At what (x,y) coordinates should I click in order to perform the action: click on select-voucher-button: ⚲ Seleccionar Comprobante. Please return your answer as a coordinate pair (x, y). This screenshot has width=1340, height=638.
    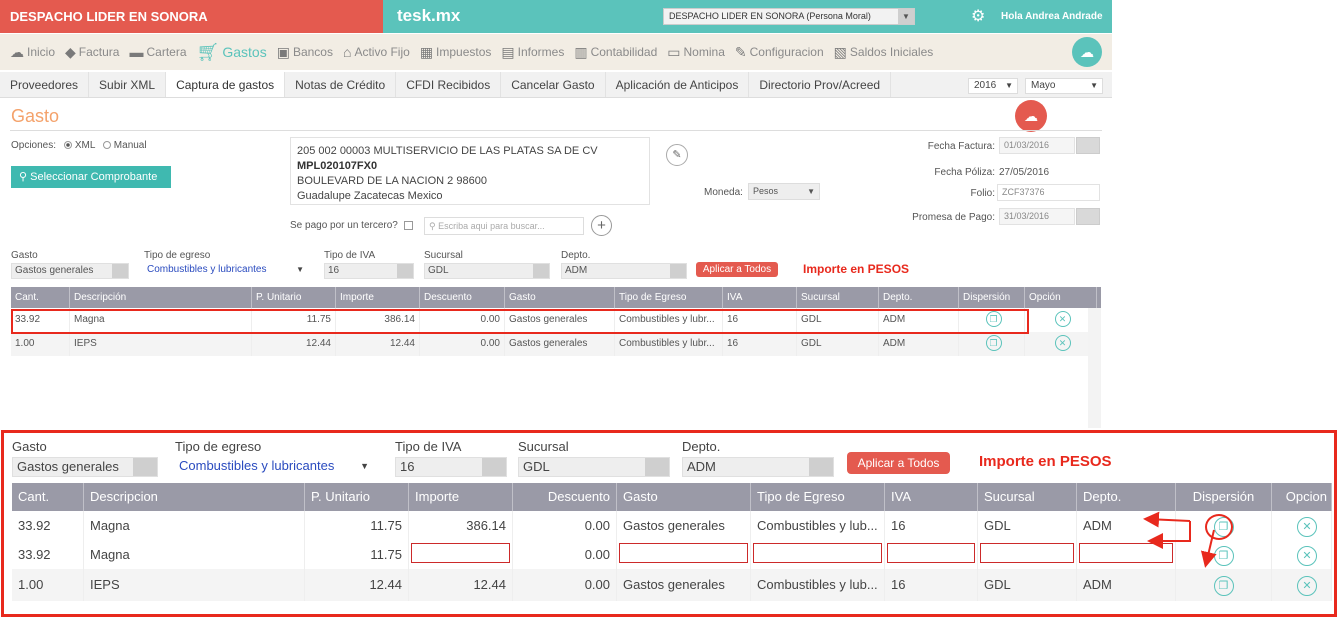
    Looking at the image, I should click on (91, 177).